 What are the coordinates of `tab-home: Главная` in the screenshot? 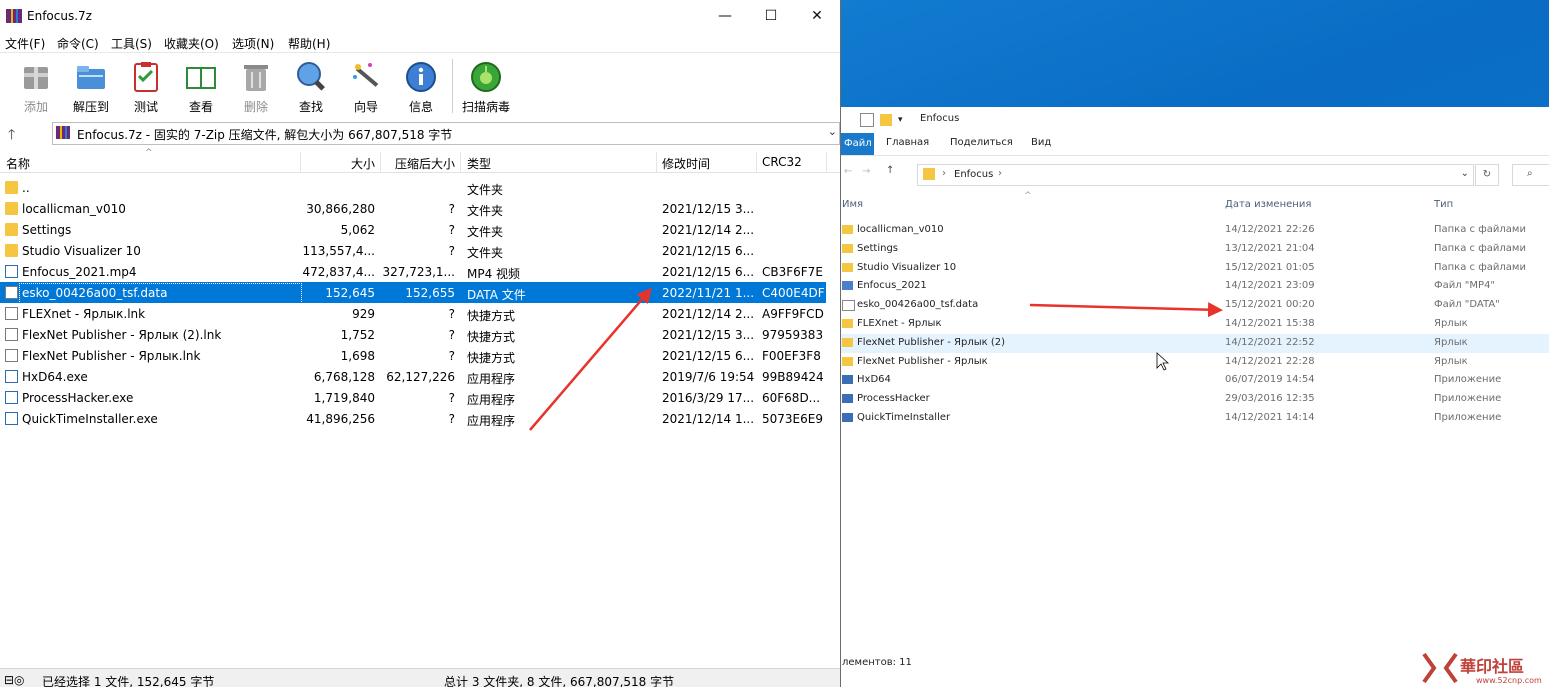 It's located at (907, 142).